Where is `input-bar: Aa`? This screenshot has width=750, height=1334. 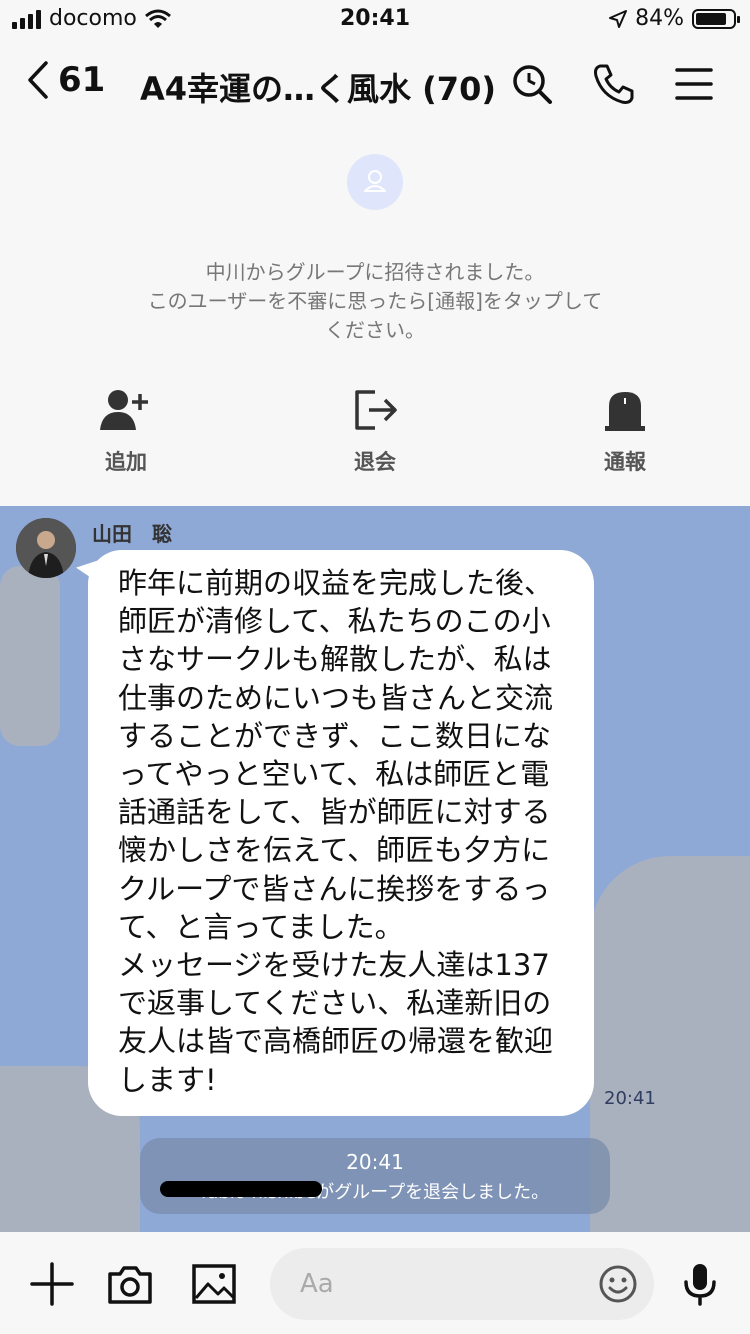 input-bar: Aa is located at coordinates (375, 1283).